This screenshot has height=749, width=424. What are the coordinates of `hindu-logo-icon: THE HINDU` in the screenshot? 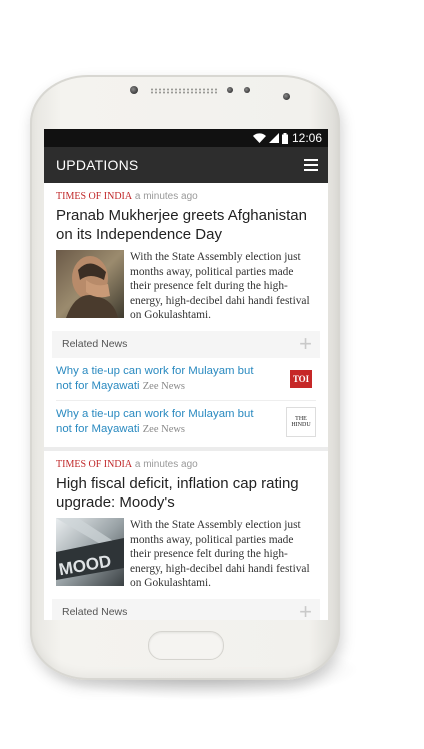 It's located at (301, 421).